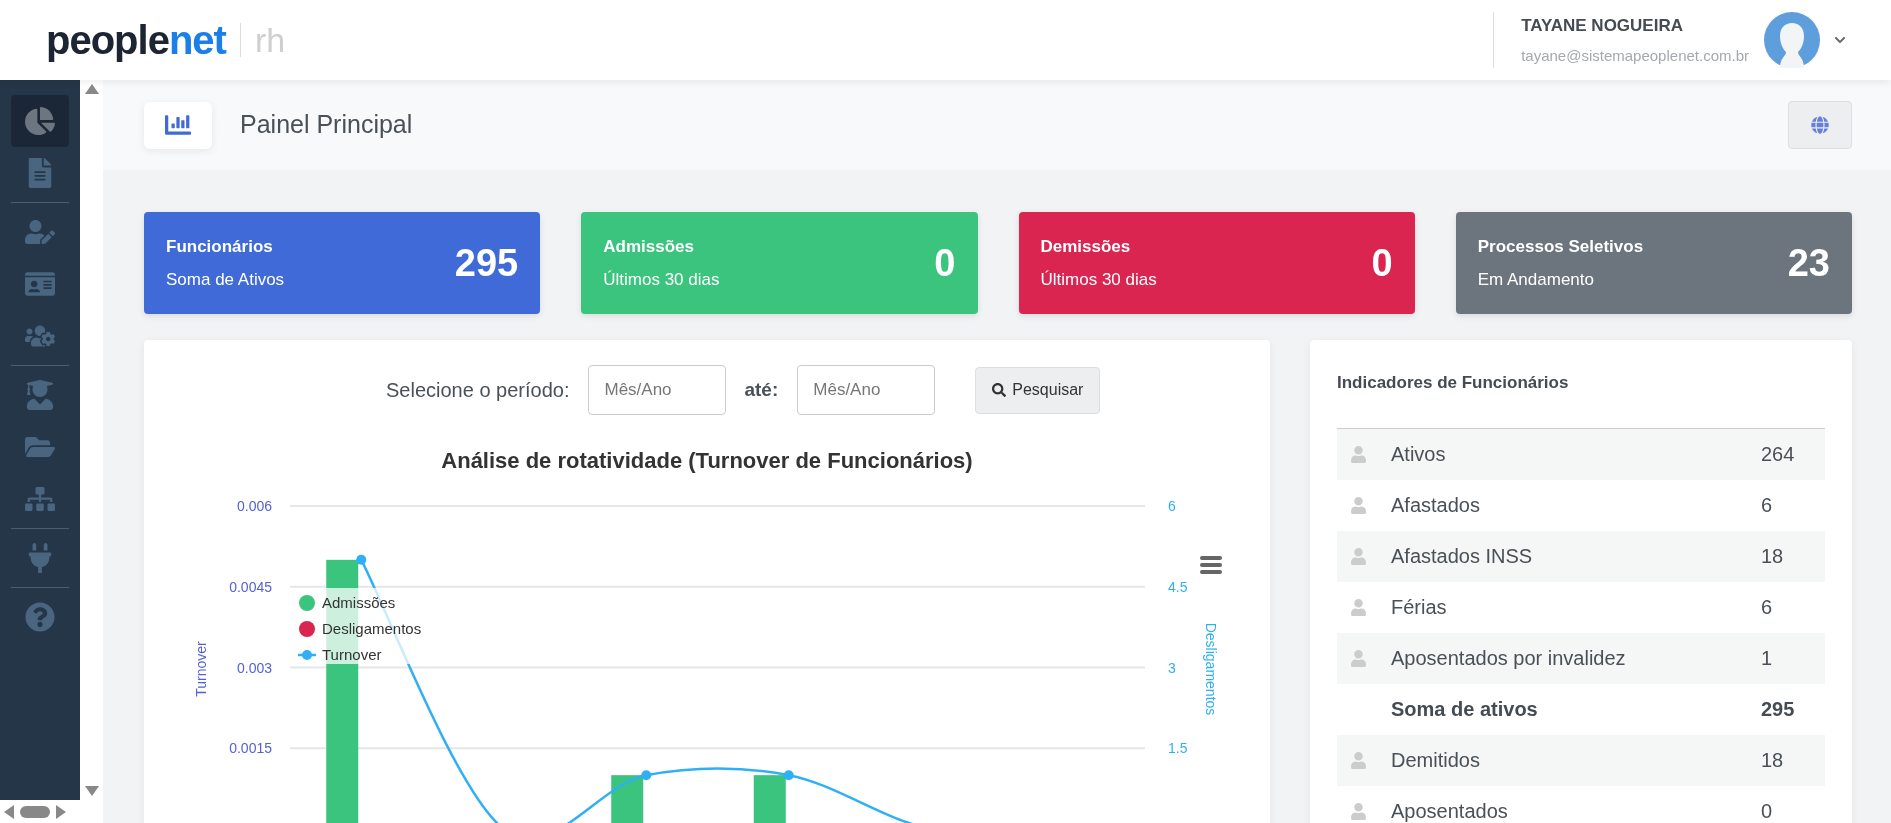  Describe the element at coordinates (91, 440) in the screenshot. I see `vertical-scrollbar` at that location.